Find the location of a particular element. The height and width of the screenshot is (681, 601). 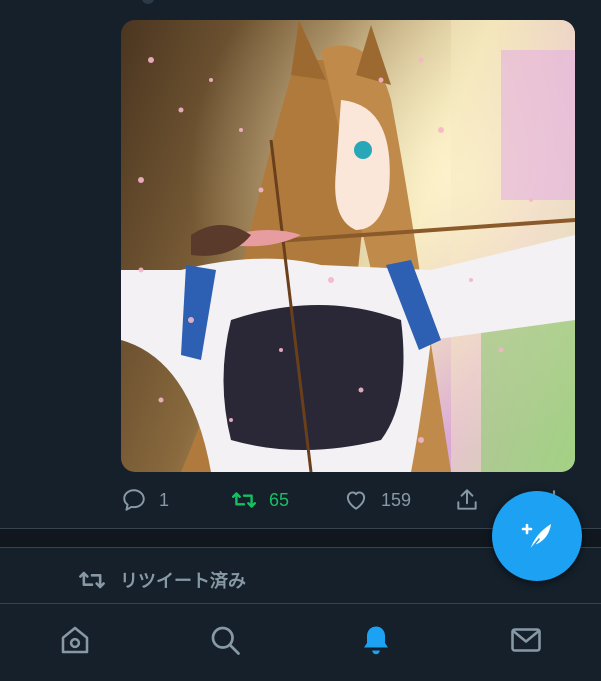

share-button is located at coordinates (467, 500).